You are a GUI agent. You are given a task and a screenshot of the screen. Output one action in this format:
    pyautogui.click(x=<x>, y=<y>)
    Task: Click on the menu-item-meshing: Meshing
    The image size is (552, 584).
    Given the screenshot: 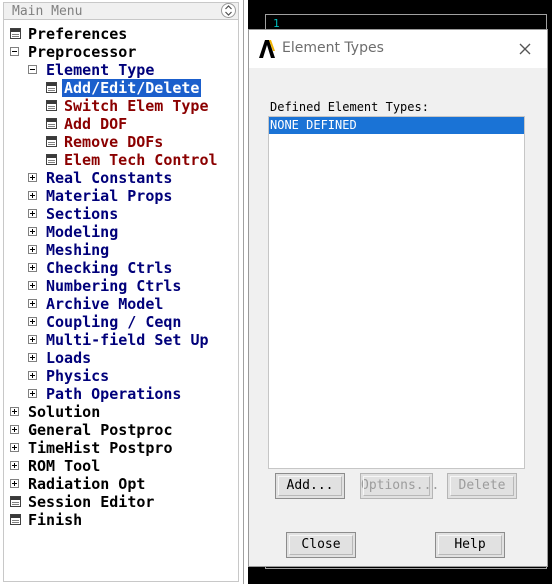 What is the action you would take?
    pyautogui.click(x=121, y=250)
    